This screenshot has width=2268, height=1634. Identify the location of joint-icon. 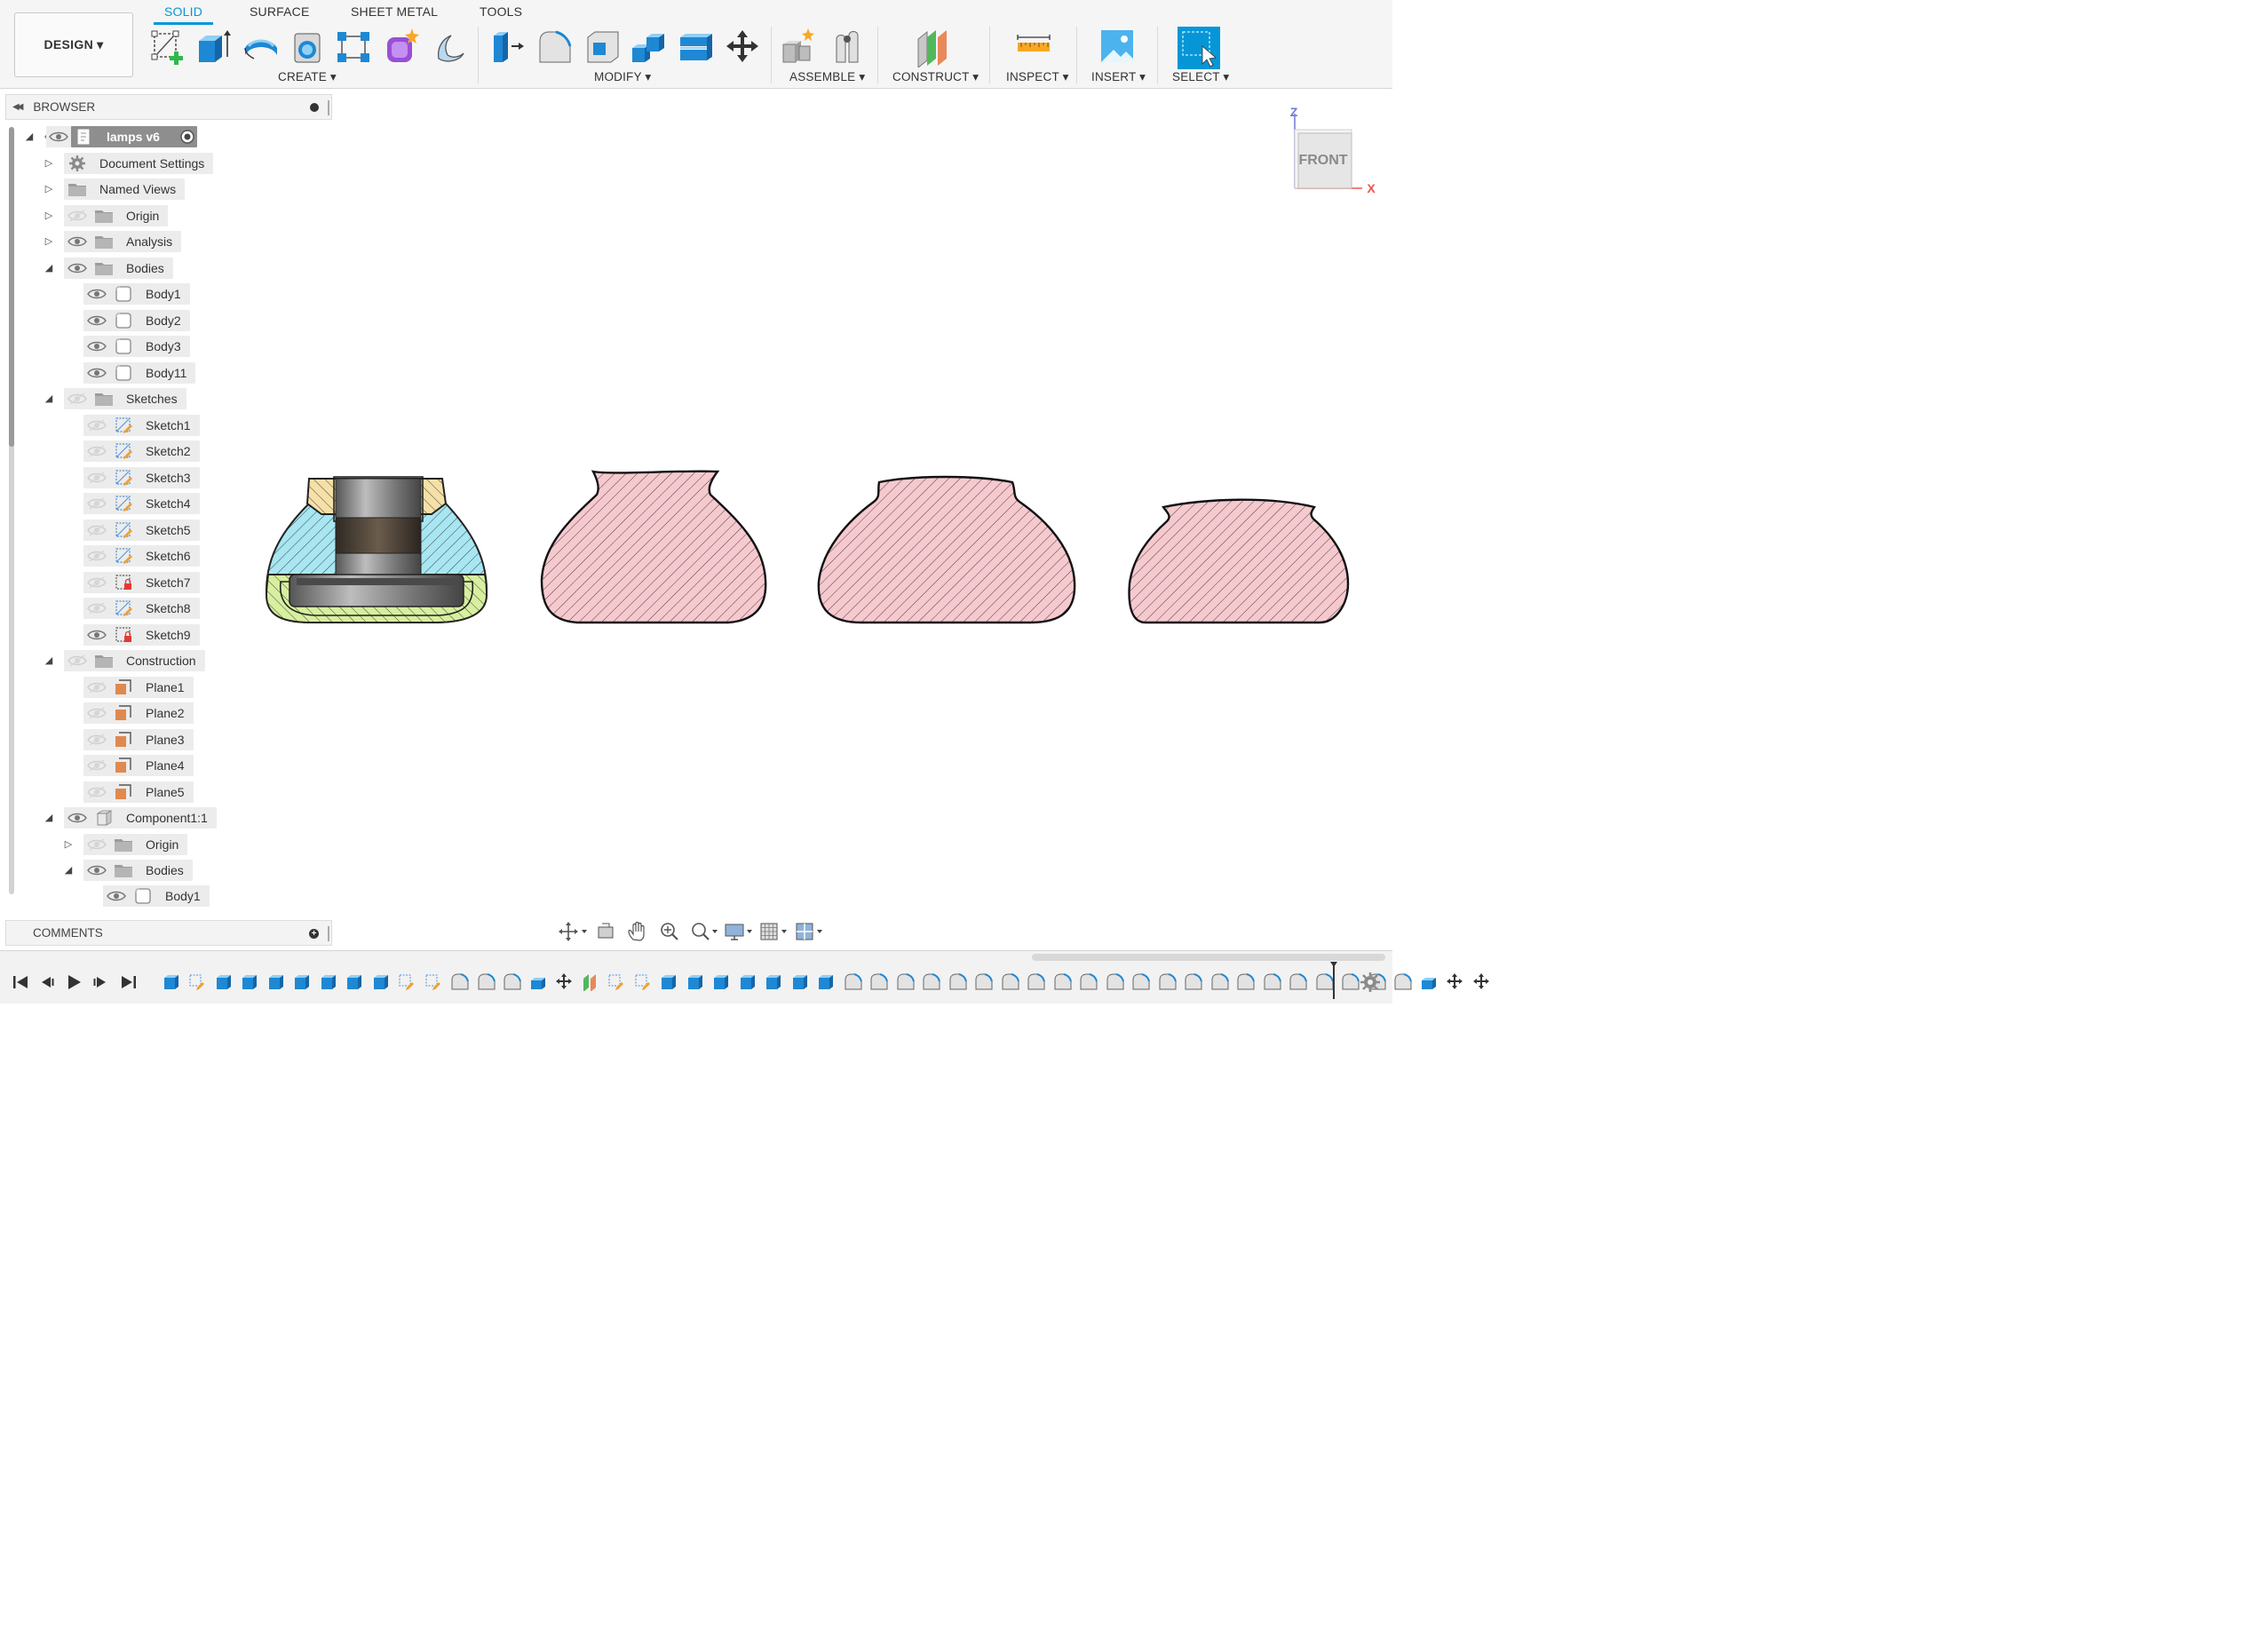
(848, 47).